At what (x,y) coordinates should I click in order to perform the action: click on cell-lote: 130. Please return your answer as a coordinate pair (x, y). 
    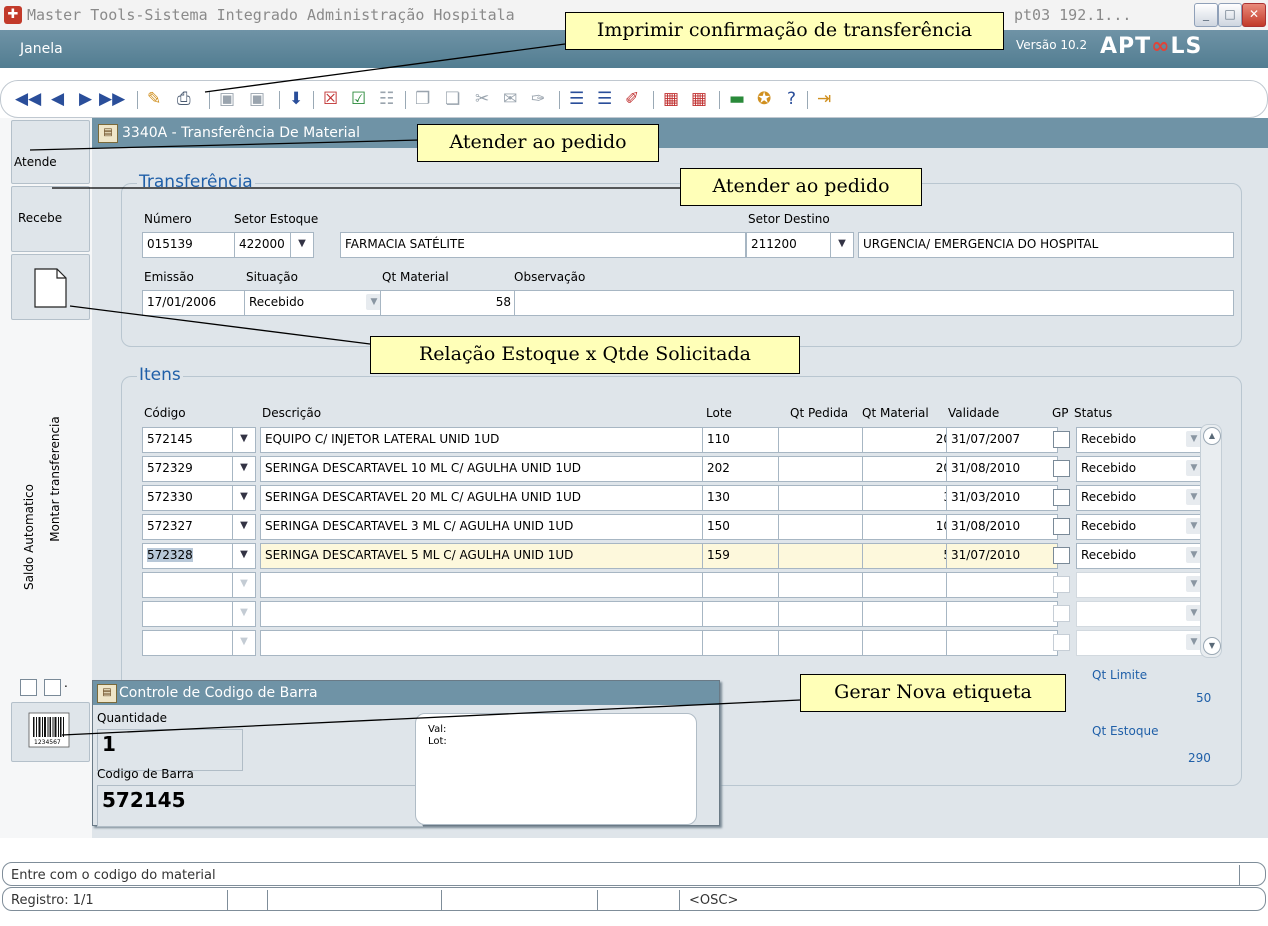
    Looking at the image, I should click on (745, 498).